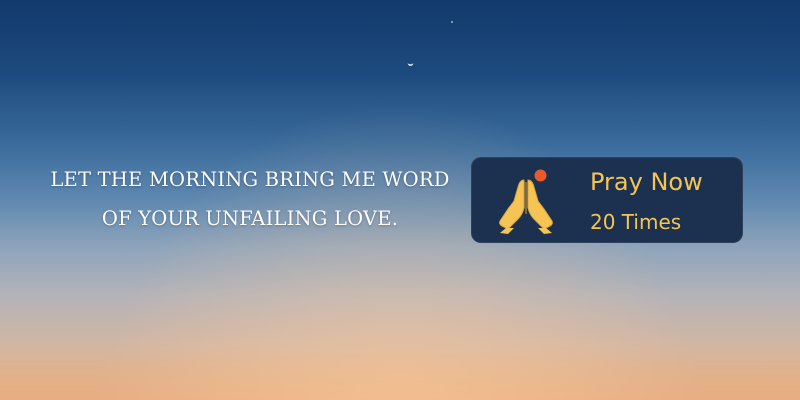 The height and width of the screenshot is (400, 800). I want to click on pray-now-label: Pray Now, so click(646, 182).